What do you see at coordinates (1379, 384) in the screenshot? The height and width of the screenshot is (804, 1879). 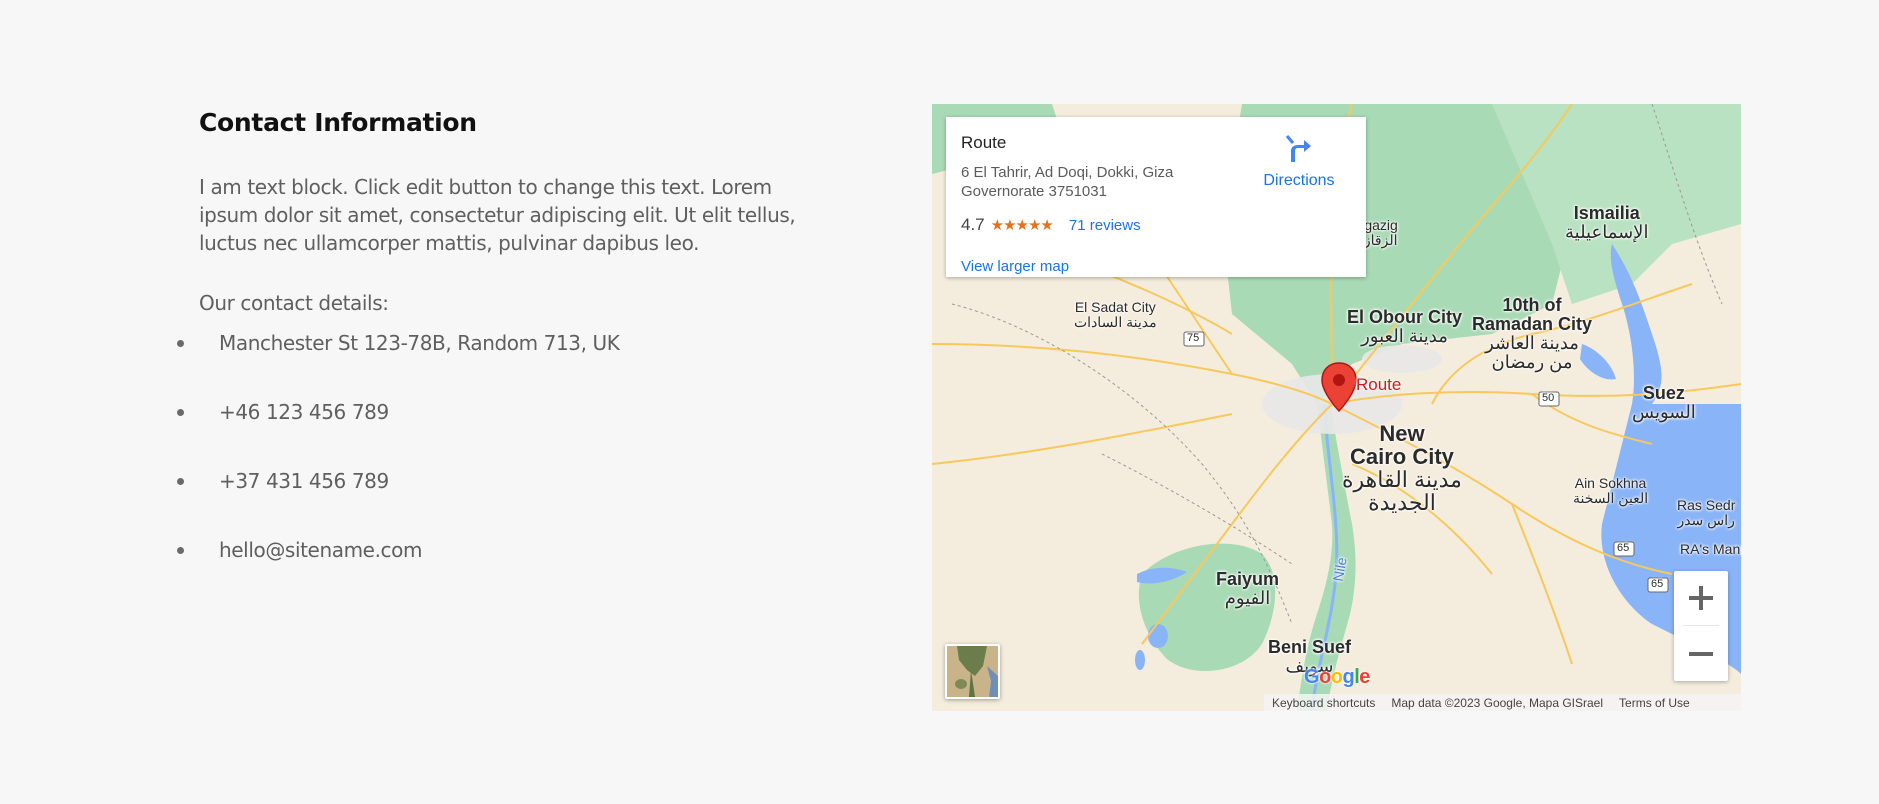 I see `pin-label: Route` at bounding box center [1379, 384].